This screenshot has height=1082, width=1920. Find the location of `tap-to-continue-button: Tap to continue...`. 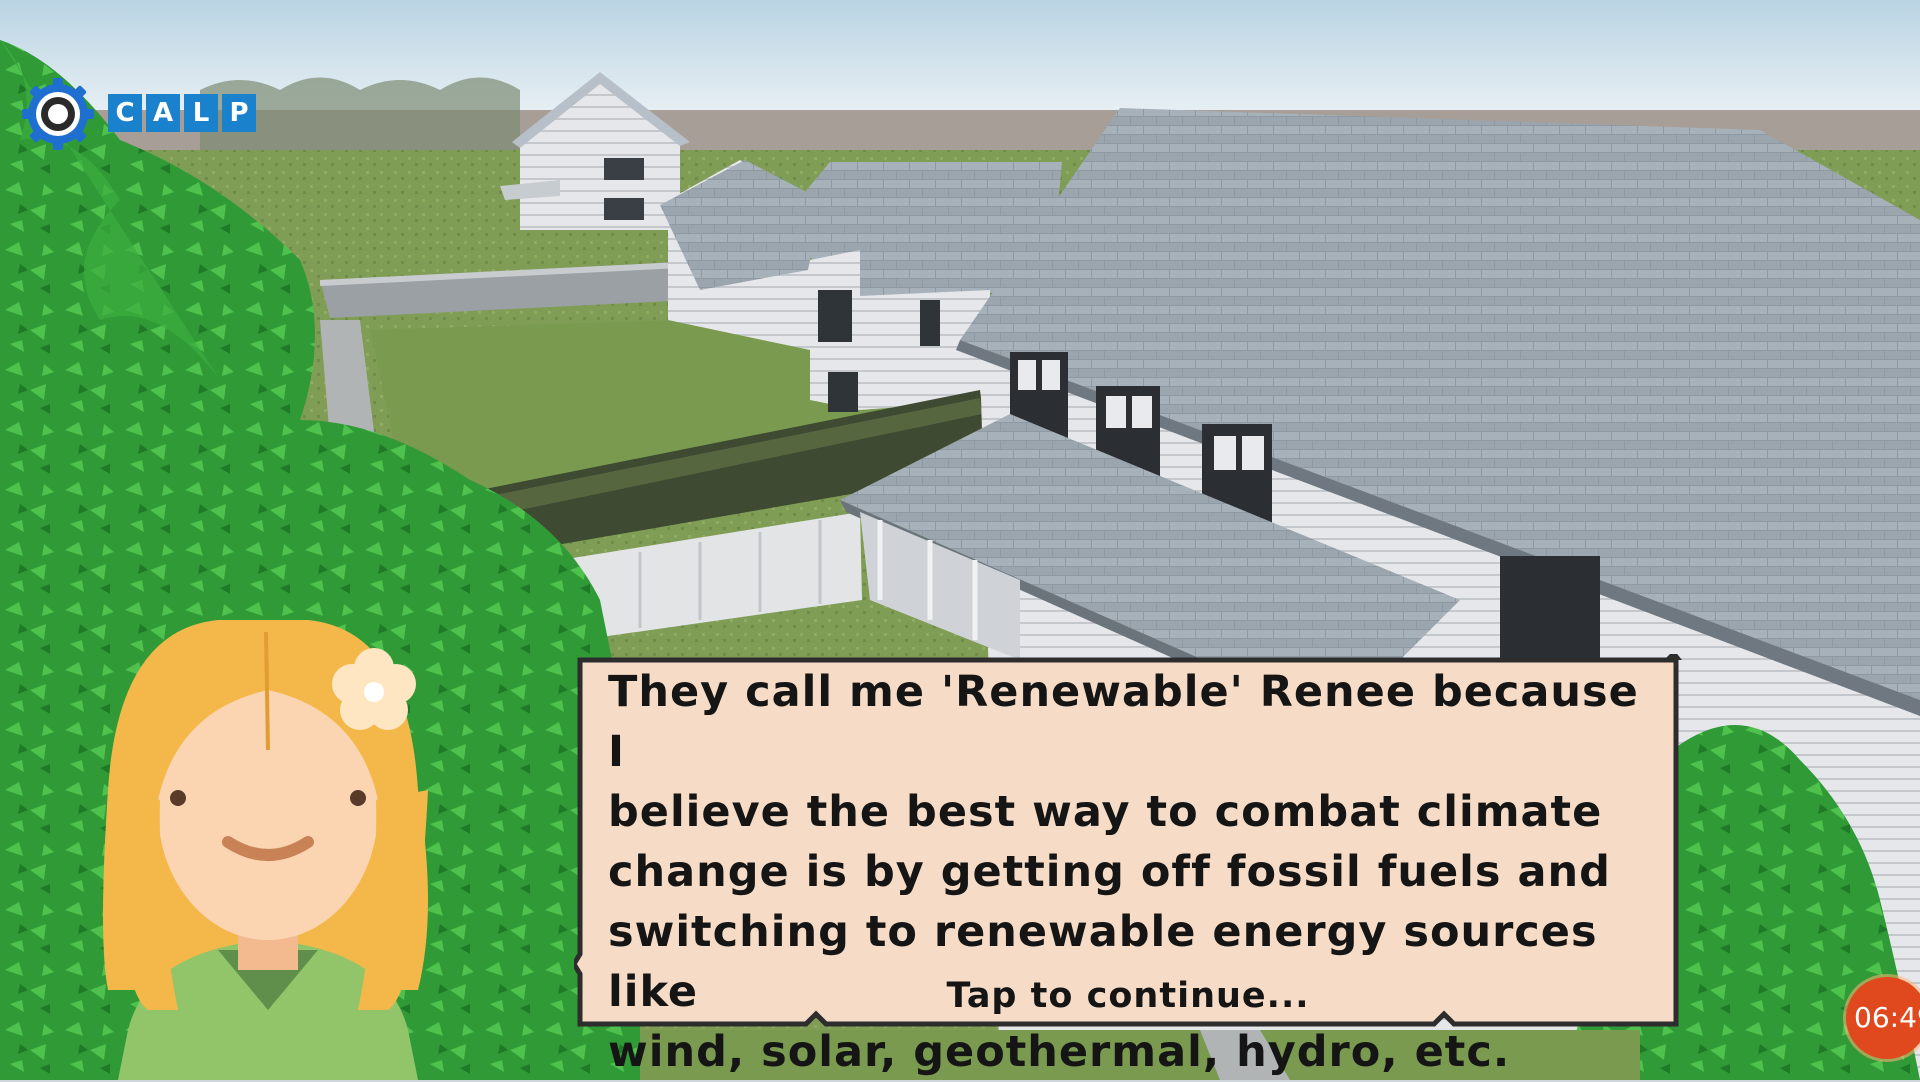

tap-to-continue-button: Tap to continue... is located at coordinates (1128, 996).